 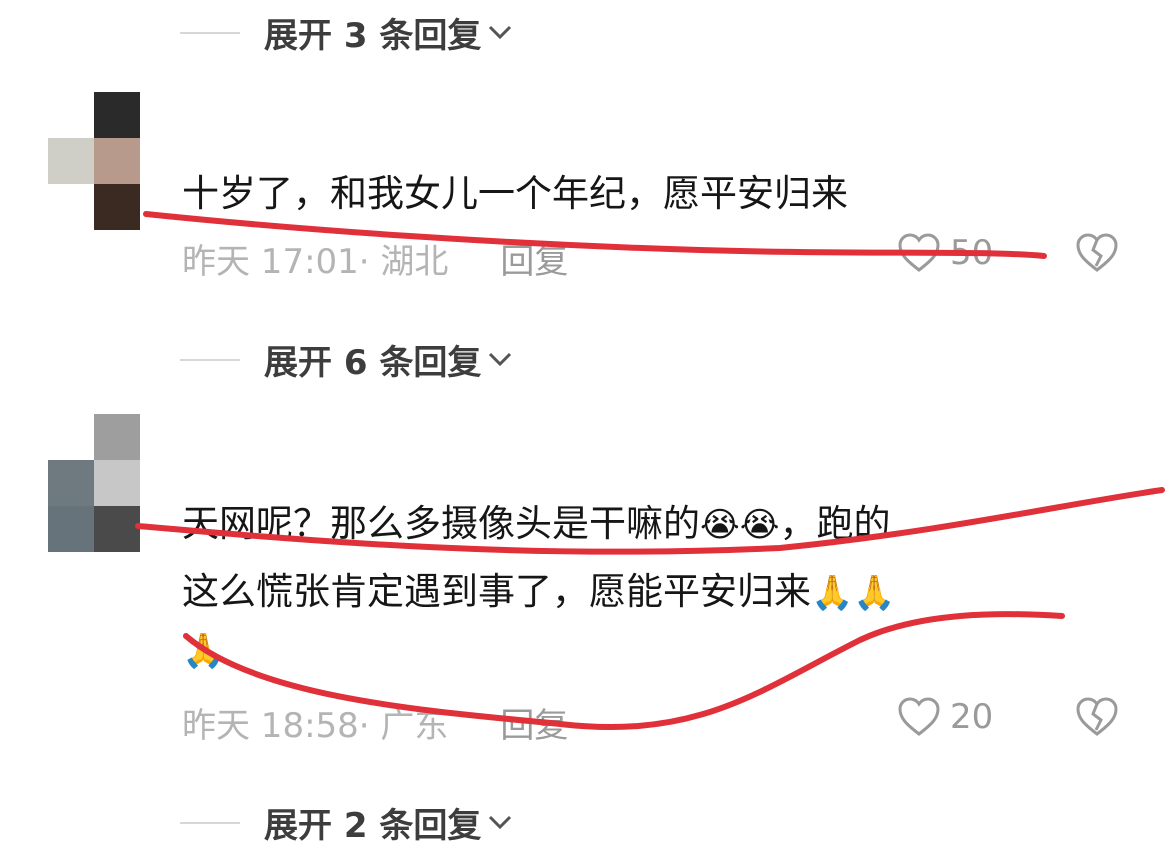 I want to click on like-count: 50, so click(x=972, y=253).